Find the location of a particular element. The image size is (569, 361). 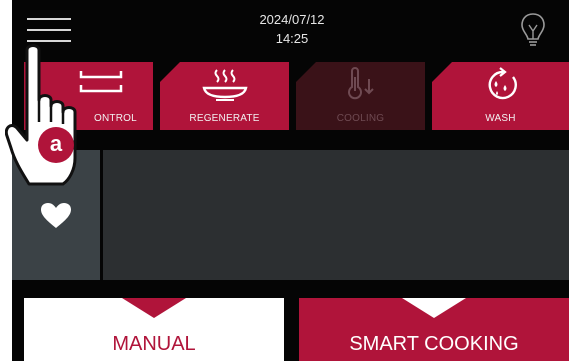

smart-cooking-button: SMART COOKING is located at coordinates (434, 329).